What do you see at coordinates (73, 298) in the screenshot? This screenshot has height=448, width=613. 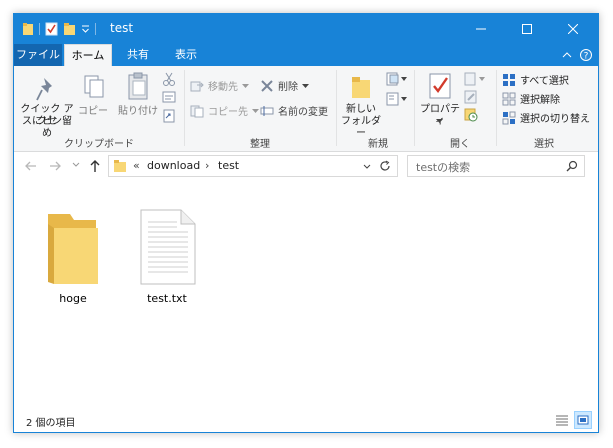 I see `item-name: hoge` at bounding box center [73, 298].